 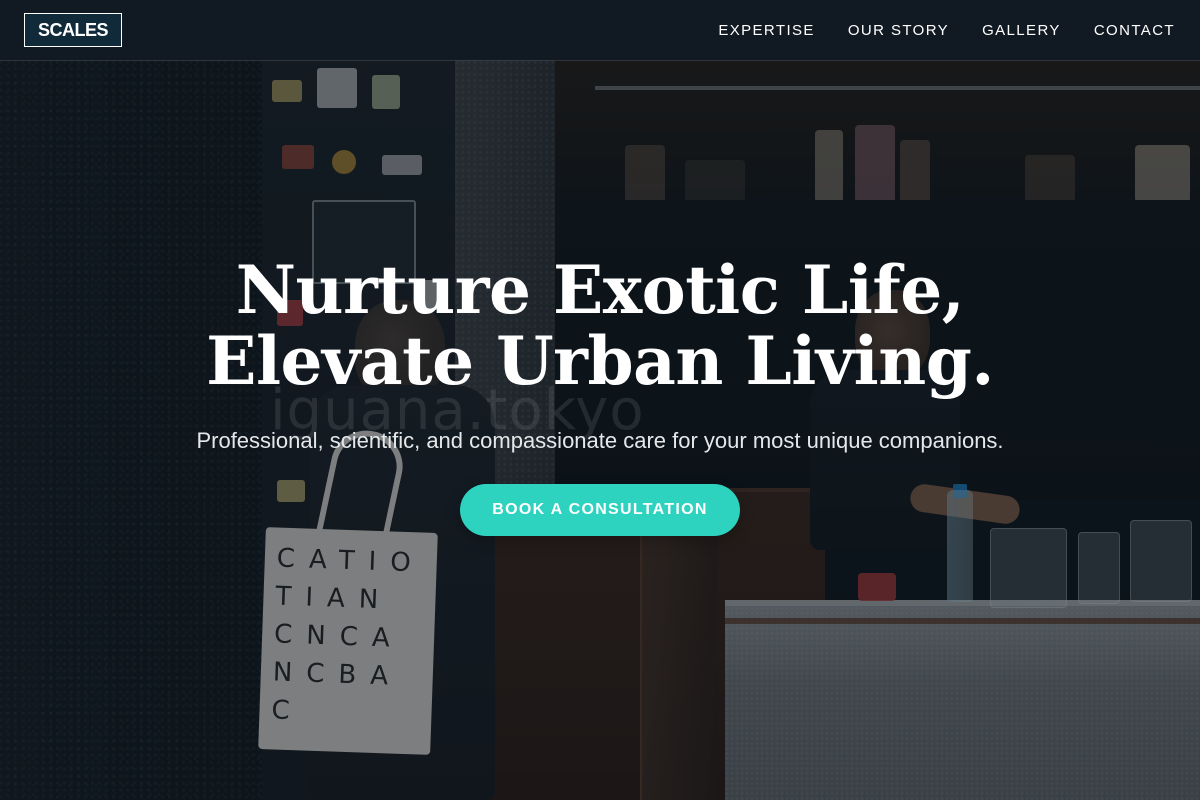 What do you see at coordinates (600, 510) in the screenshot?
I see `book-consultation-button: BOOK A CONSULTATION` at bounding box center [600, 510].